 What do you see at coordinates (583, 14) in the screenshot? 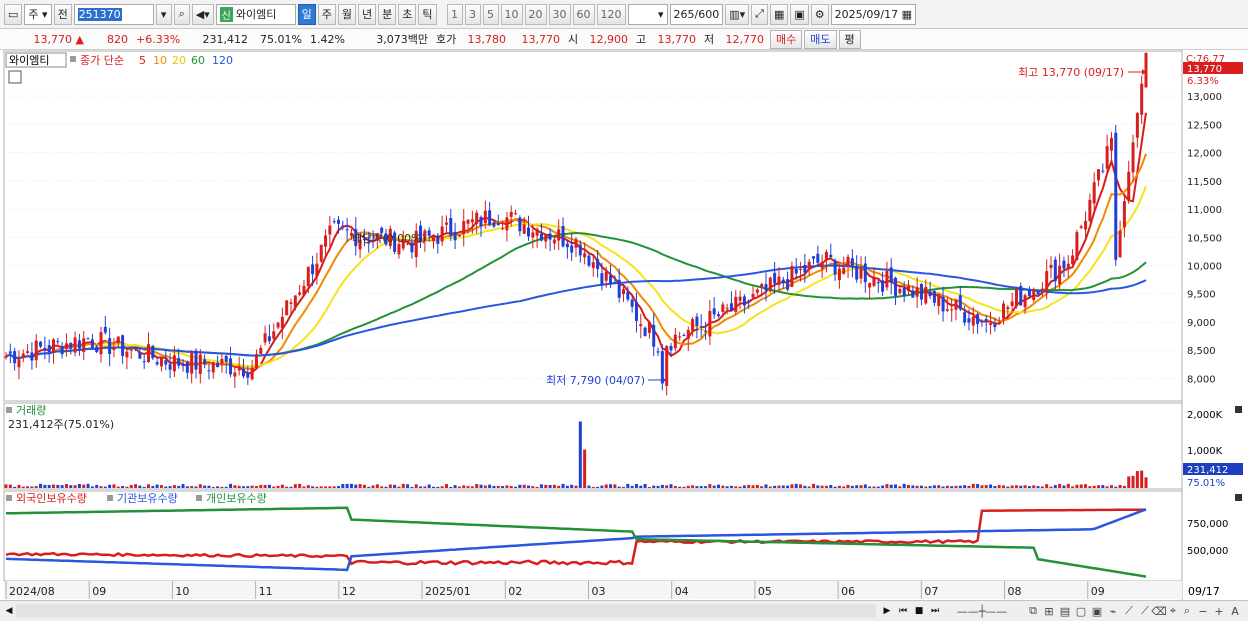
I see `interval-60-button: 60` at bounding box center [583, 14].